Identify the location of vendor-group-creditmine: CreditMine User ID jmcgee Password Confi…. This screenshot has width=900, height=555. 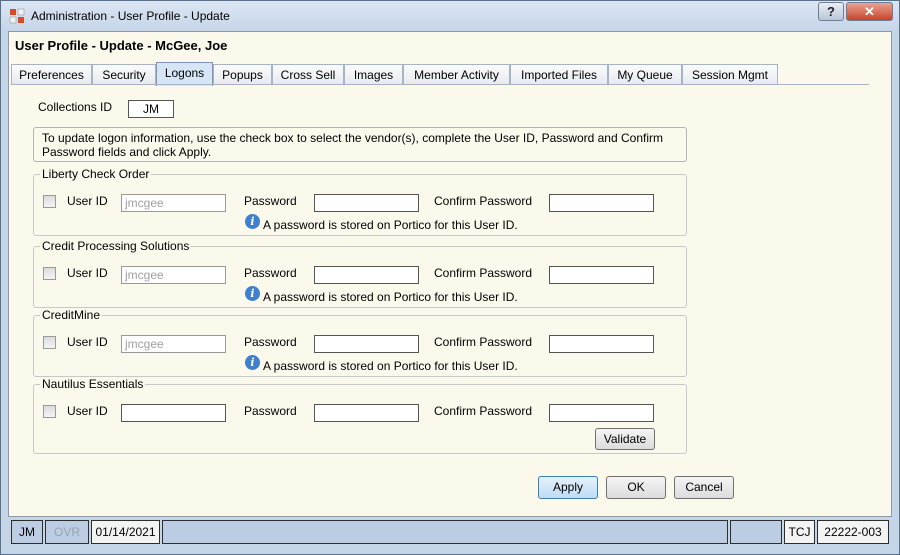
(360, 342).